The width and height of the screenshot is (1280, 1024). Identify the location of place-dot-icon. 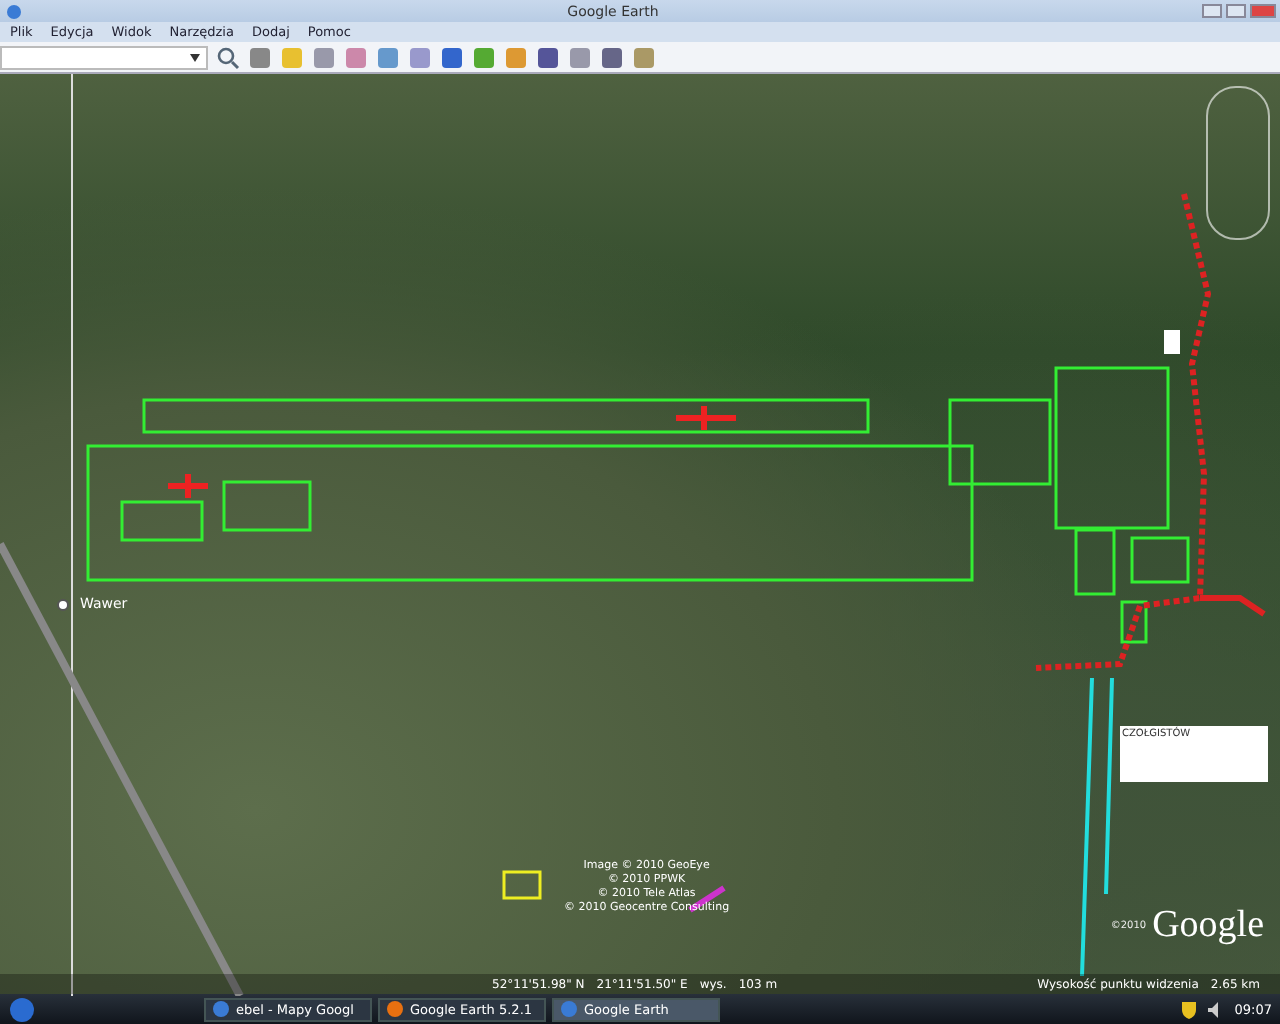
(63, 604).